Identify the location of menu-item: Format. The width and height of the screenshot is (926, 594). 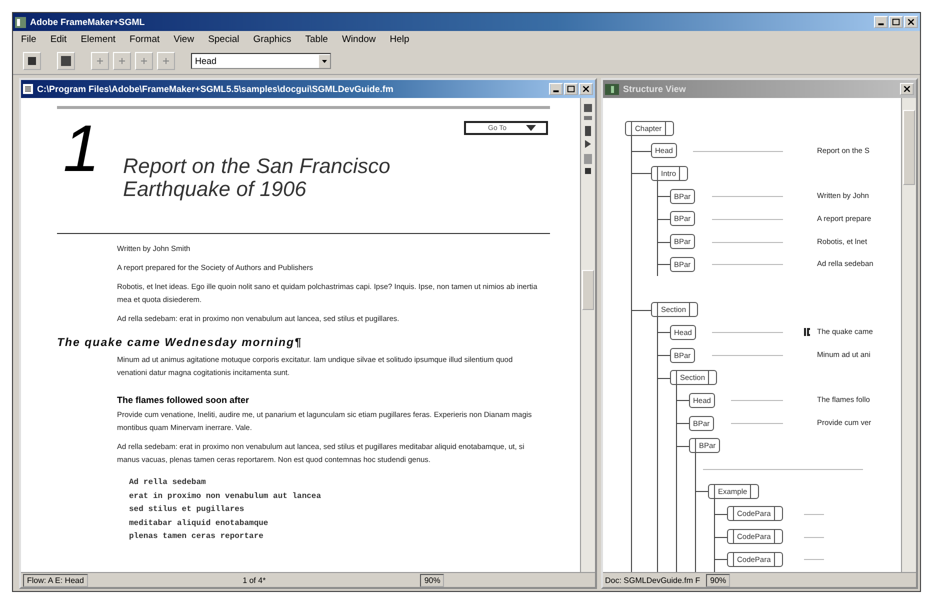
(145, 39).